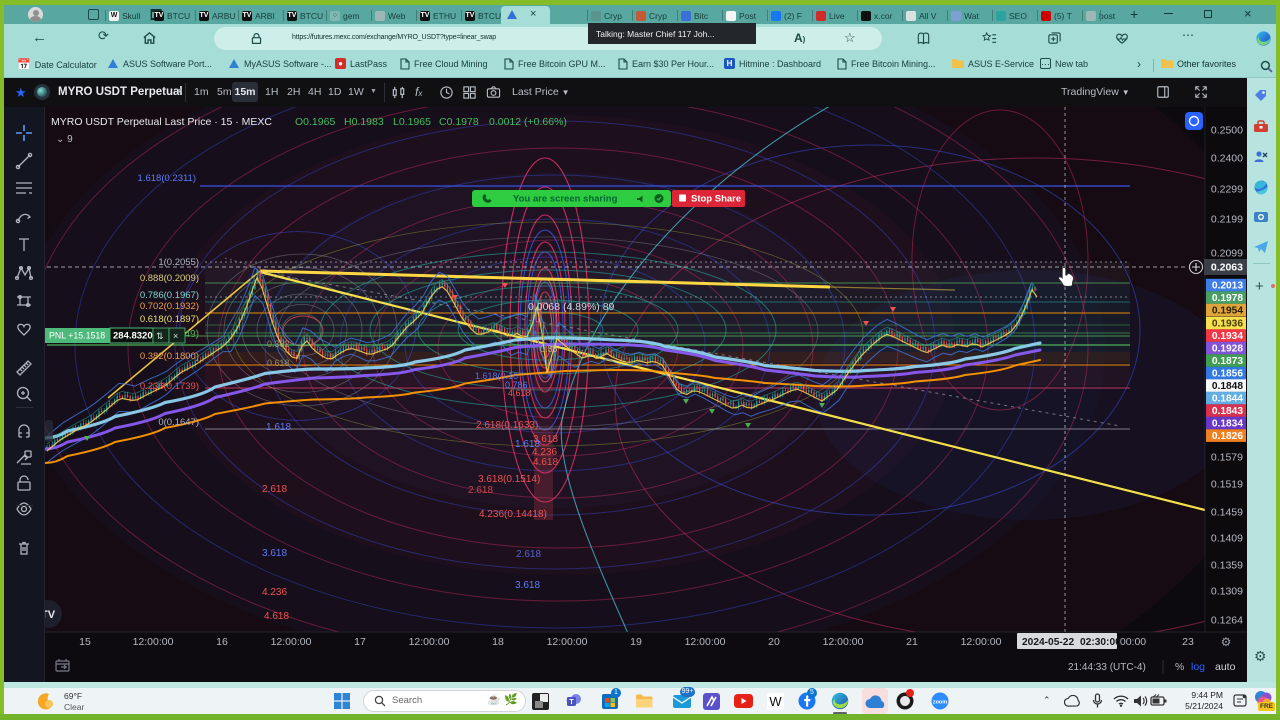  What do you see at coordinates (549, 349) in the screenshot?
I see `svg-text: 0.88` at bounding box center [549, 349].